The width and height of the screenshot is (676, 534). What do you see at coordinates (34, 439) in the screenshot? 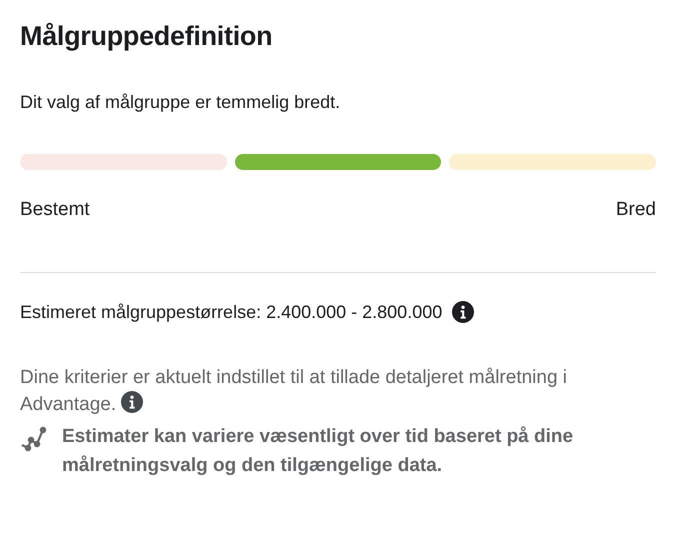
I see `trend-icon` at bounding box center [34, 439].